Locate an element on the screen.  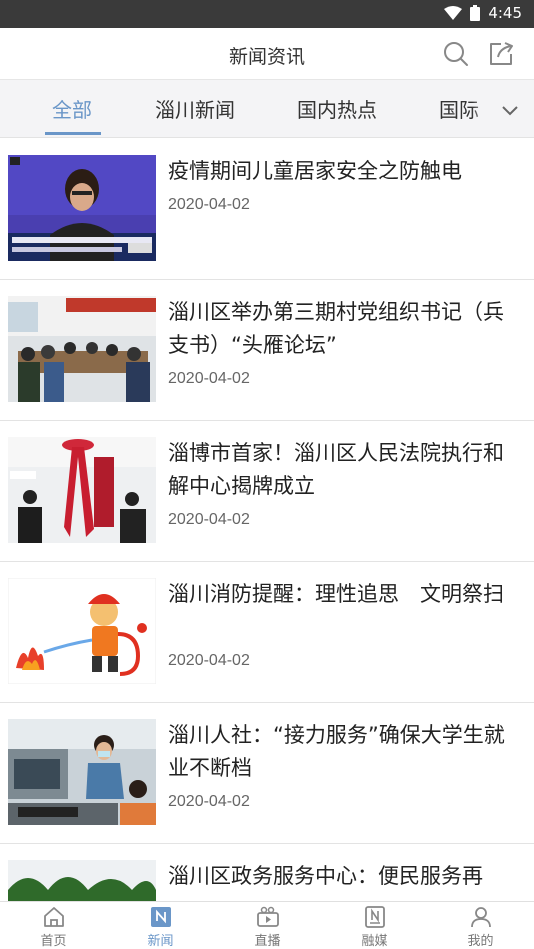
share-icon is located at coordinates (501, 54).